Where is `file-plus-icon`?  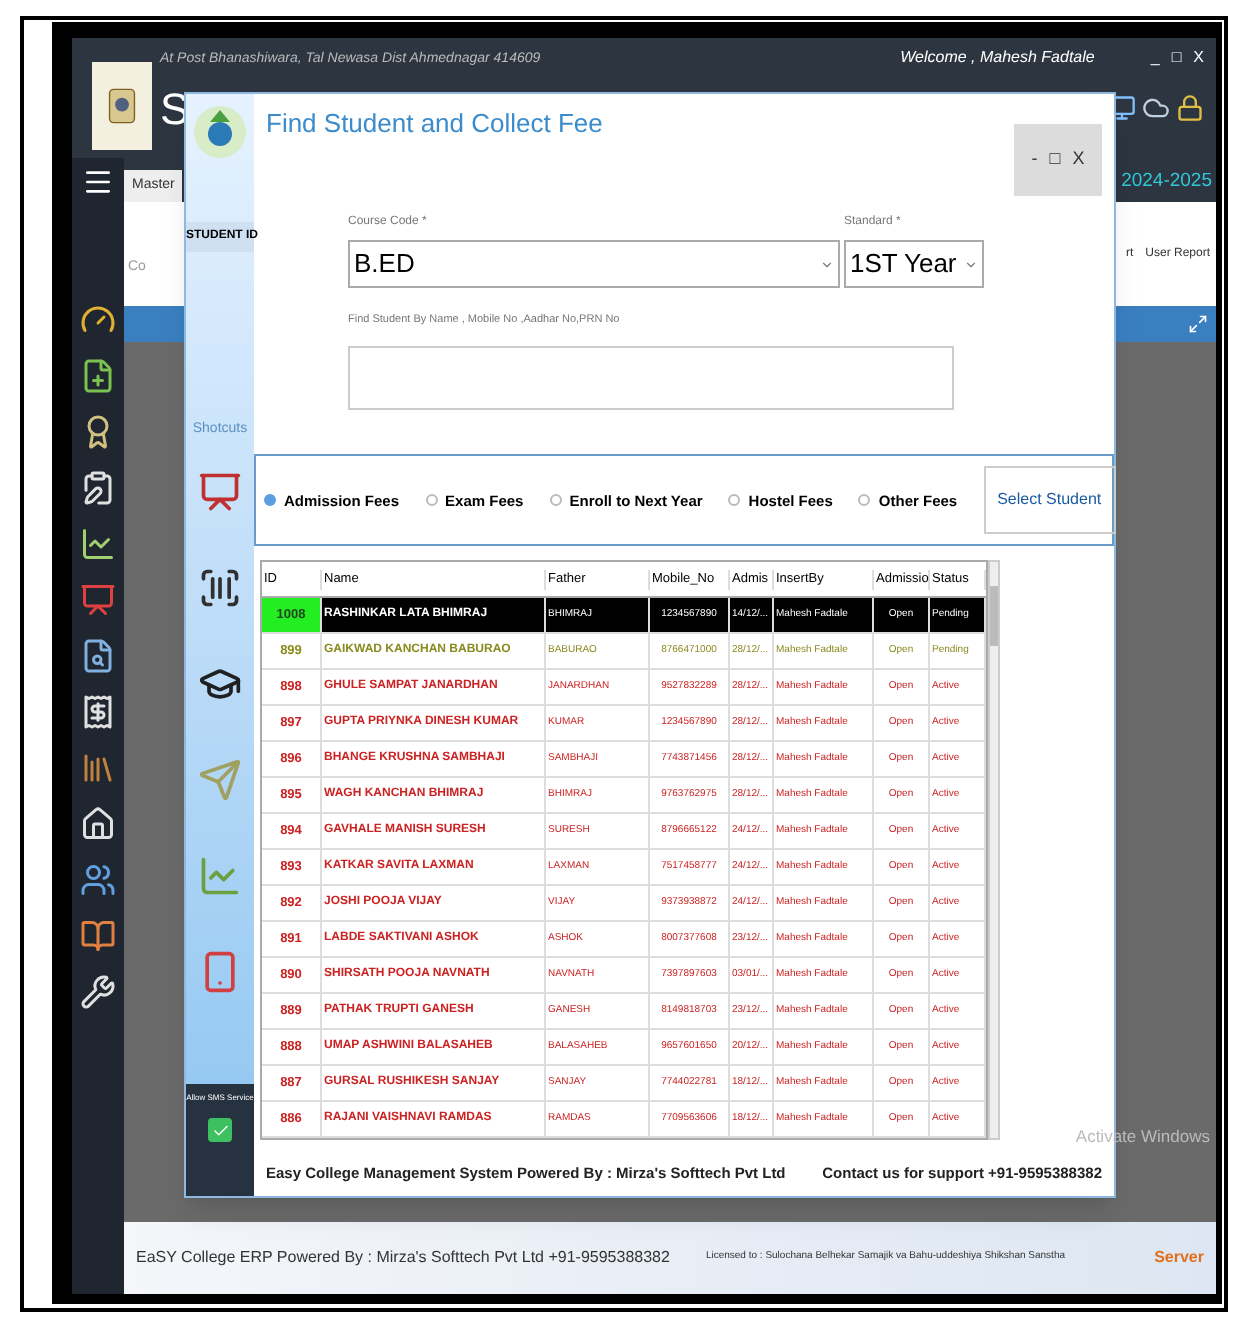 file-plus-icon is located at coordinates (98, 376).